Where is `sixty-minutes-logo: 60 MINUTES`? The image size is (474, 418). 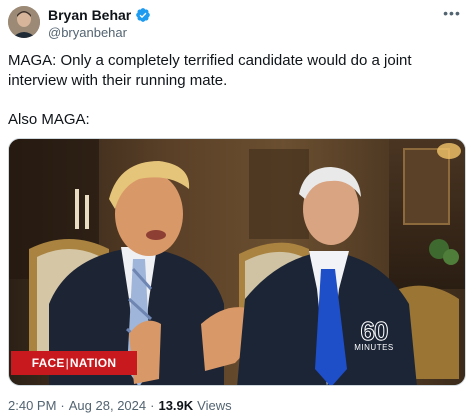 sixty-minutes-logo: 60 MINUTES is located at coordinates (374, 334).